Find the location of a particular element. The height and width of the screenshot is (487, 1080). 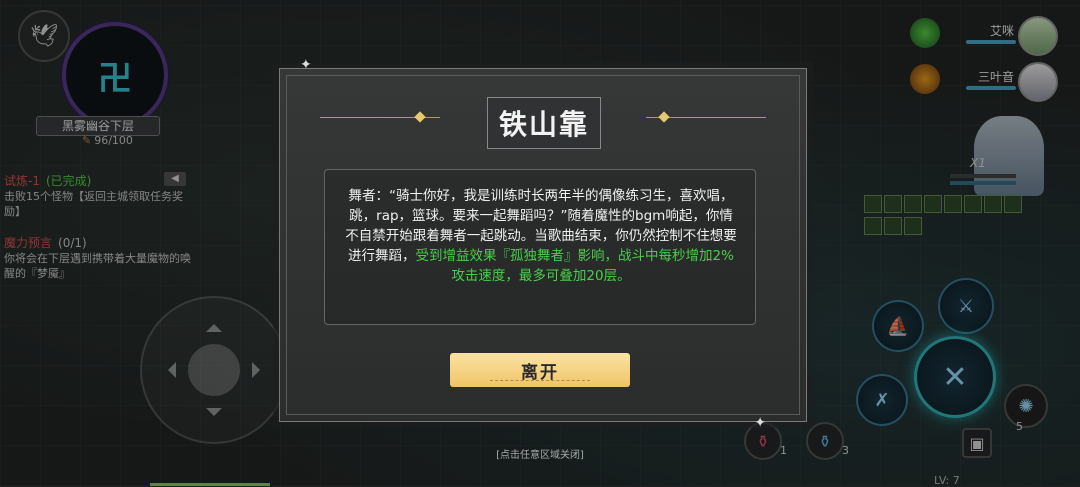

title-plate: 铁山靠 is located at coordinates (544, 123).